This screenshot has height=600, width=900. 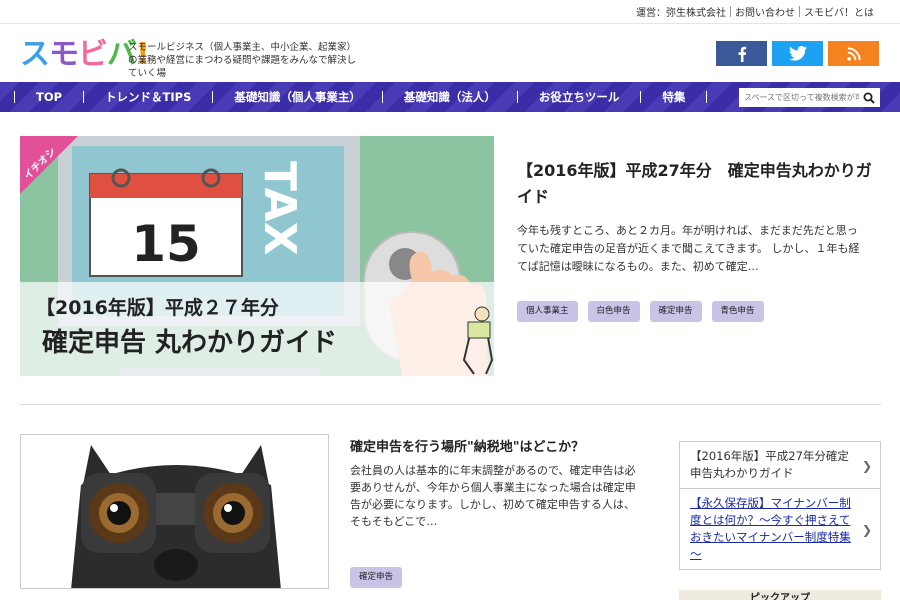 I want to click on calendar-day: 15, so click(x=166, y=244).